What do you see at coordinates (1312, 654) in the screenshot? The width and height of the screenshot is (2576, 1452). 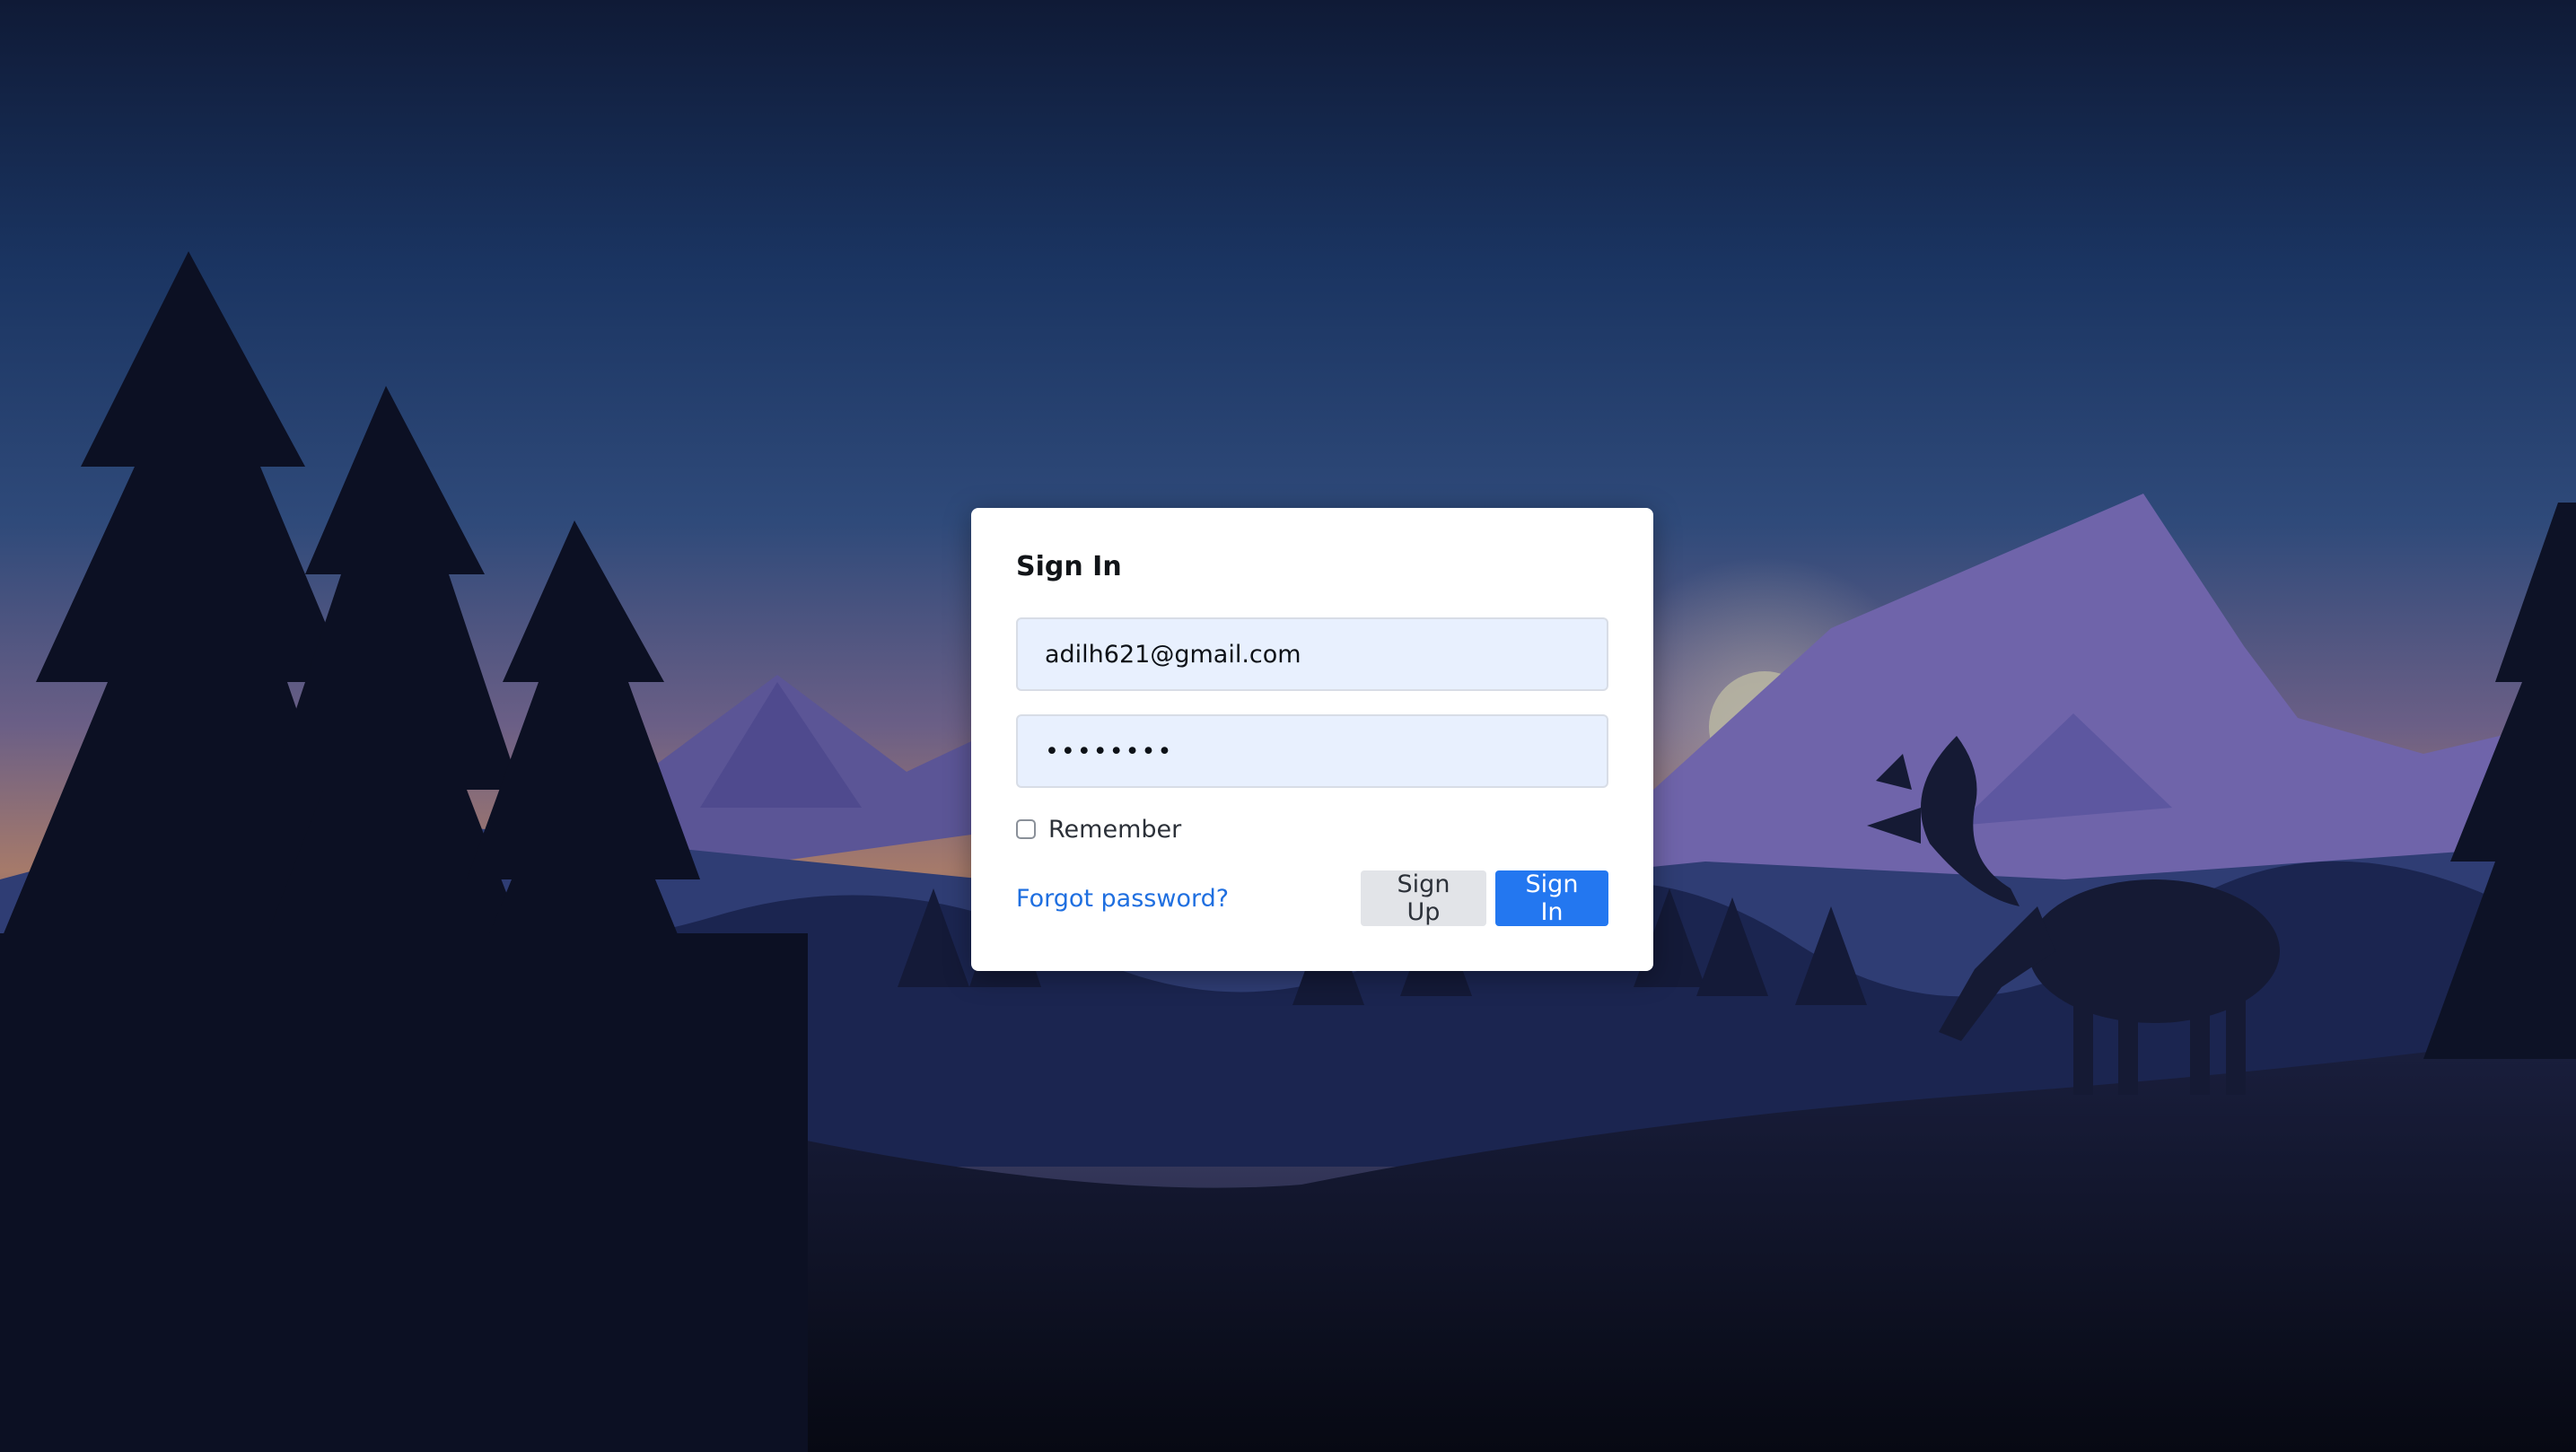 I see `email-input` at bounding box center [1312, 654].